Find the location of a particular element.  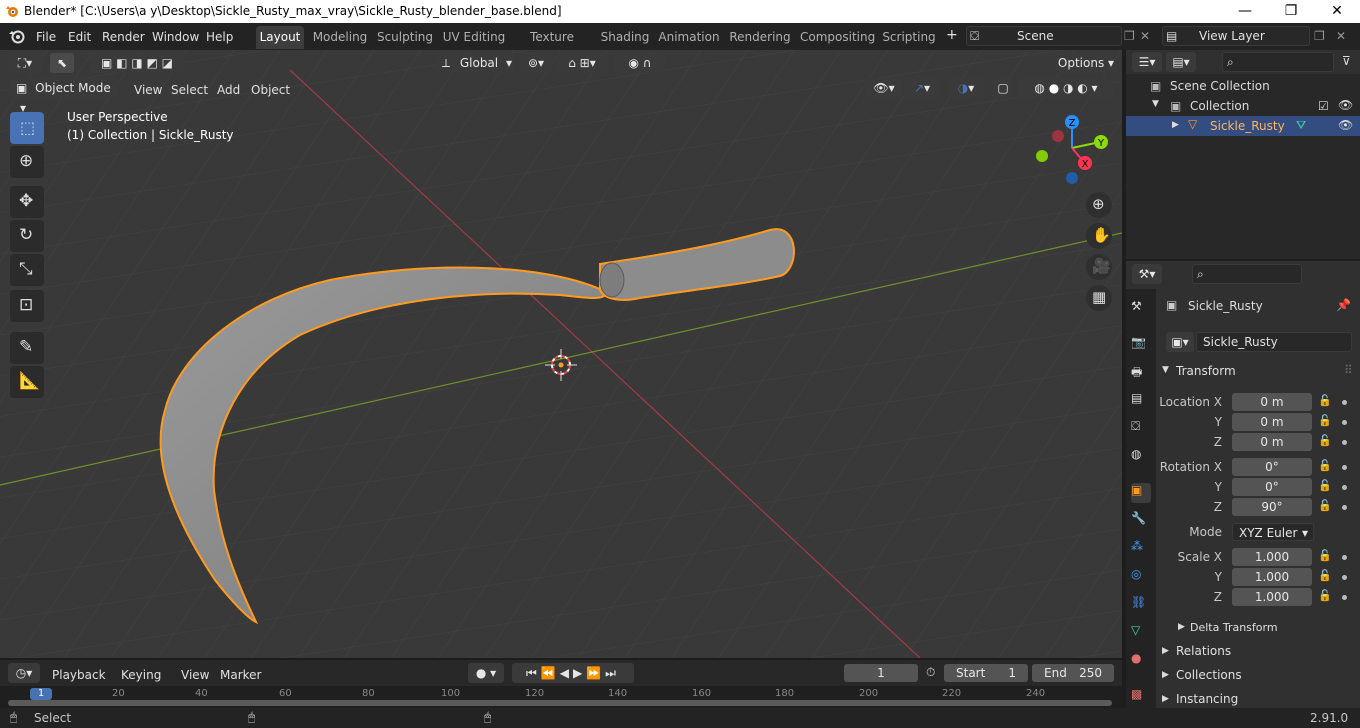

rotation-y-field: 0° is located at coordinates (1272, 487).